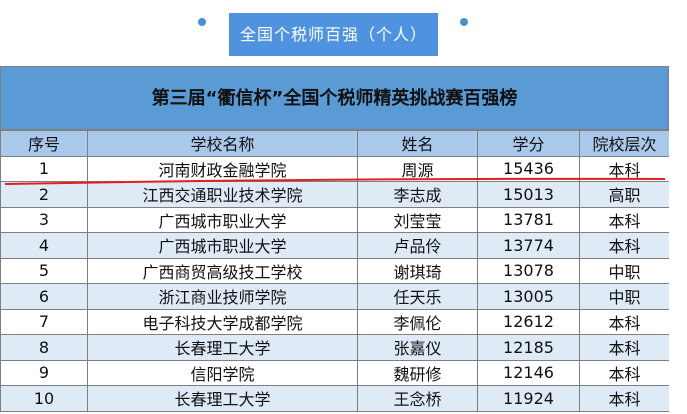 The width and height of the screenshot is (687, 414). Describe the element at coordinates (417, 168) in the screenshot. I see `cell-name: 周源` at that location.